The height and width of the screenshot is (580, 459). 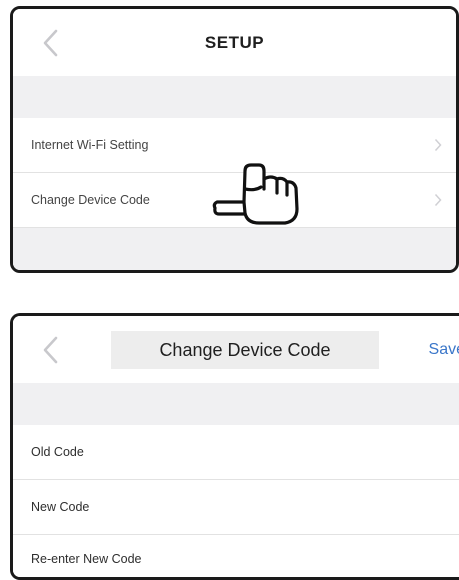 What do you see at coordinates (90, 145) in the screenshot?
I see `menu-item-label: Internet Wi-Fi Setting` at bounding box center [90, 145].